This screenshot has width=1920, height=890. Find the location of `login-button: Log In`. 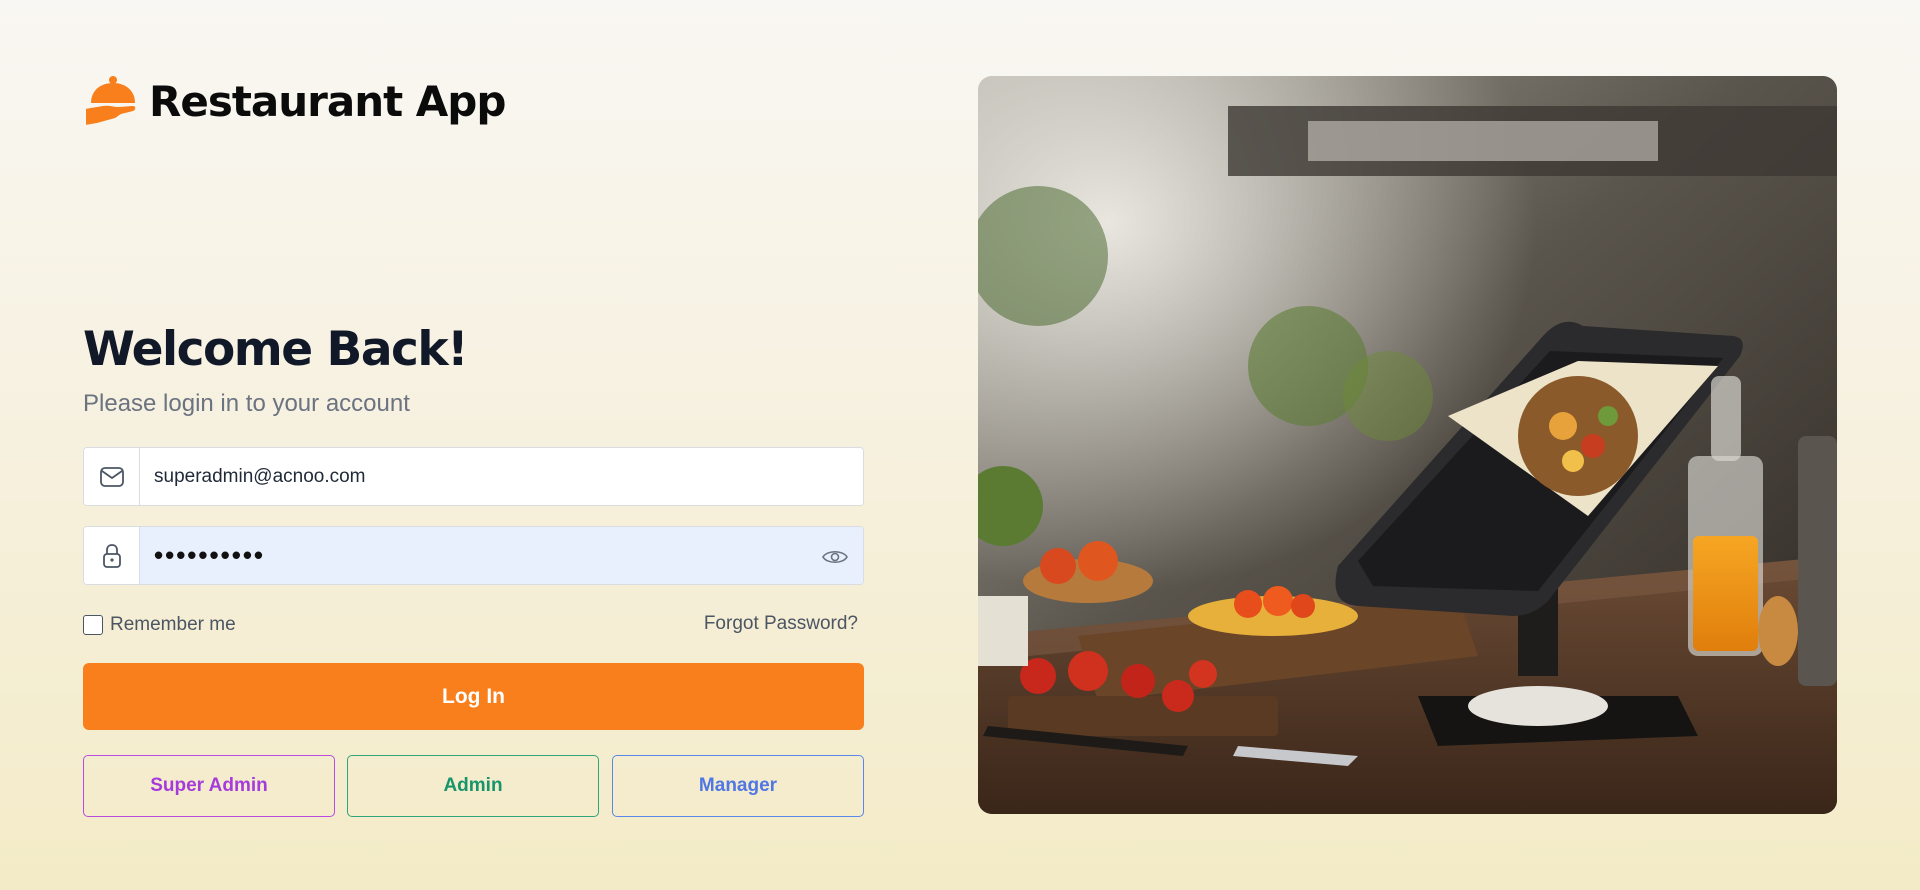

login-button: Log In is located at coordinates (473, 696).